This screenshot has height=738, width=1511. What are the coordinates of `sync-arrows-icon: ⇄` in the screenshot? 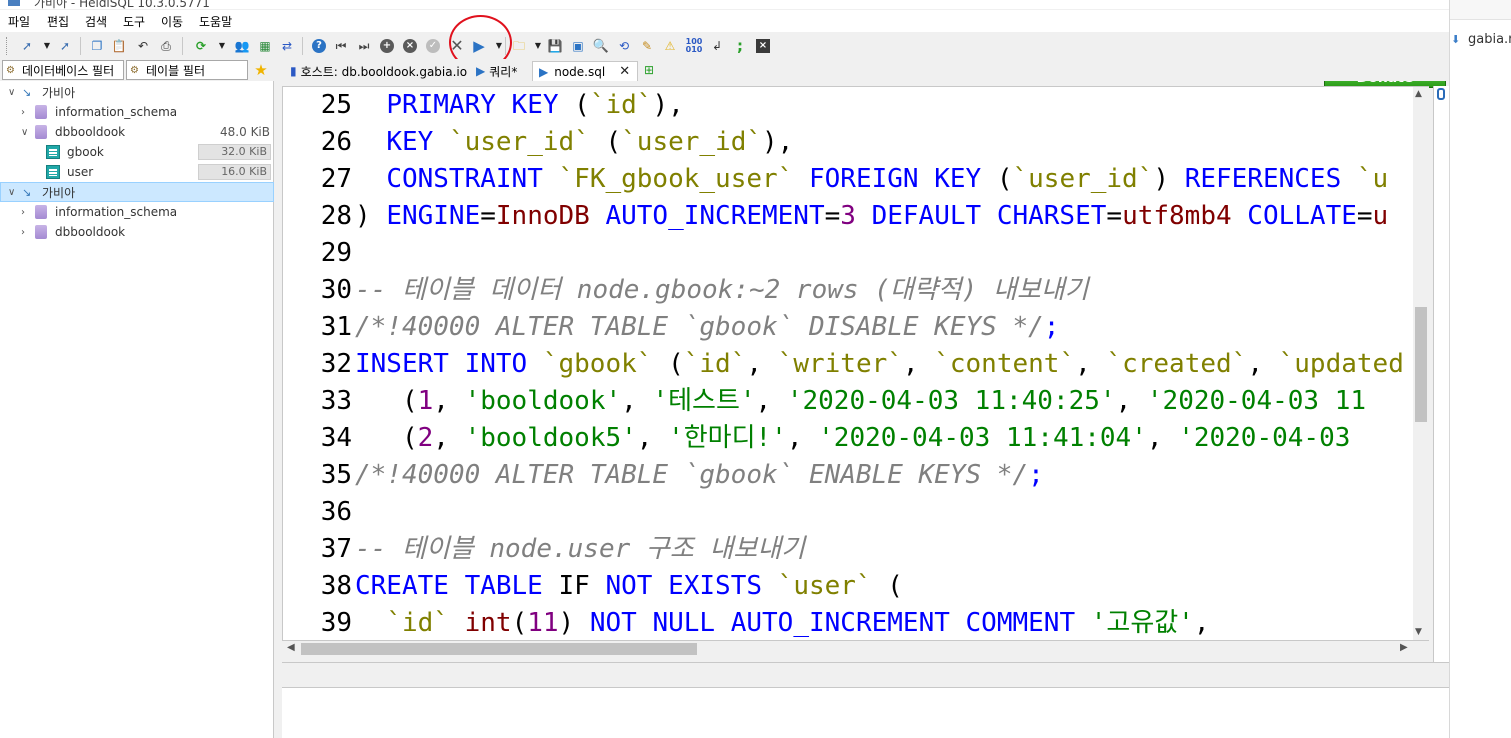 It's located at (287, 46).